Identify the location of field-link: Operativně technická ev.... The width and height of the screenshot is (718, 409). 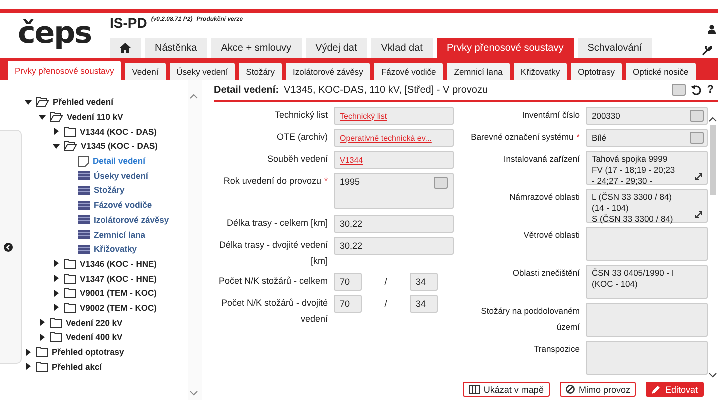
(386, 138).